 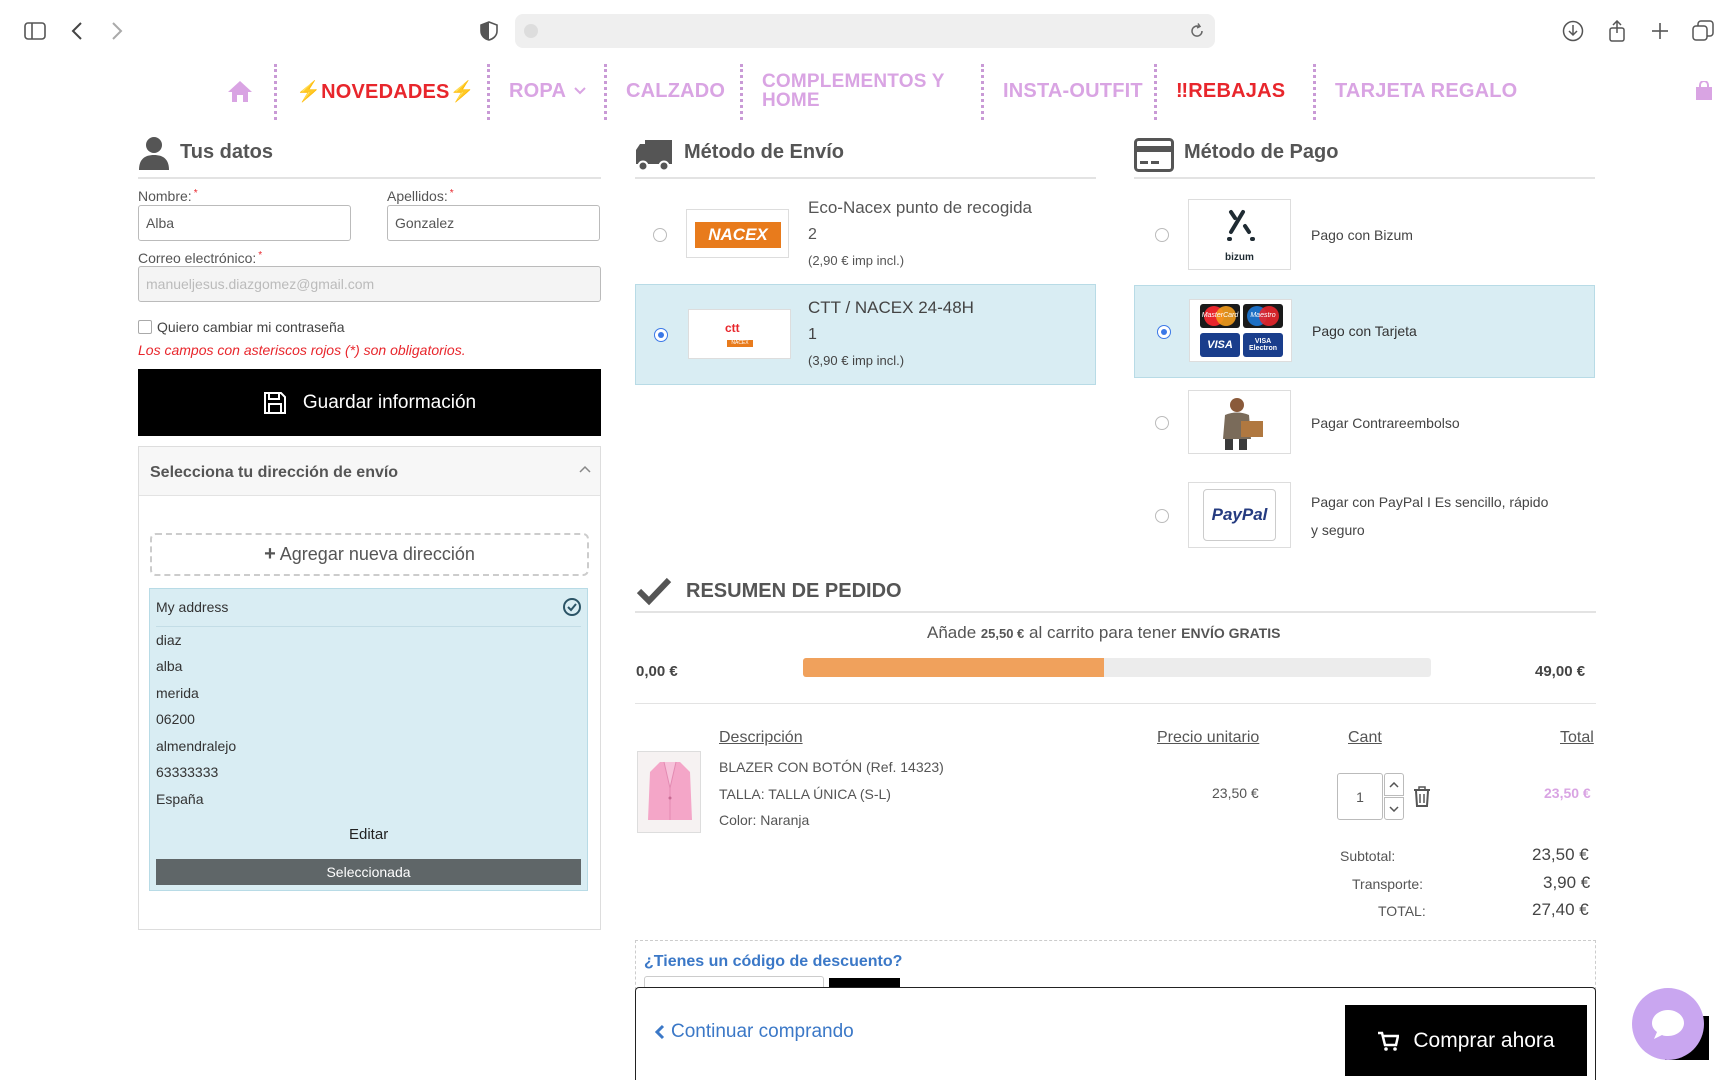 What do you see at coordinates (1567, 882) in the screenshot?
I see `transporte-value: 3,90 €` at bounding box center [1567, 882].